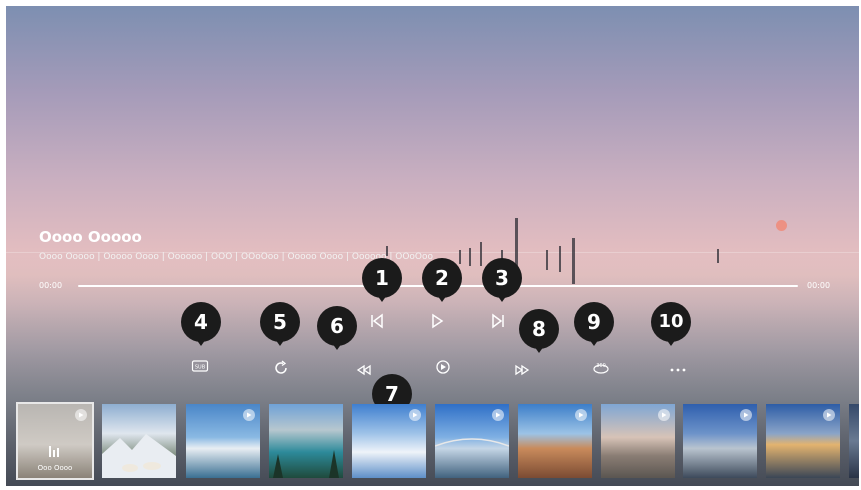  I want to click on playlist-item-selected: Ooo Oooo, so click(55, 441).